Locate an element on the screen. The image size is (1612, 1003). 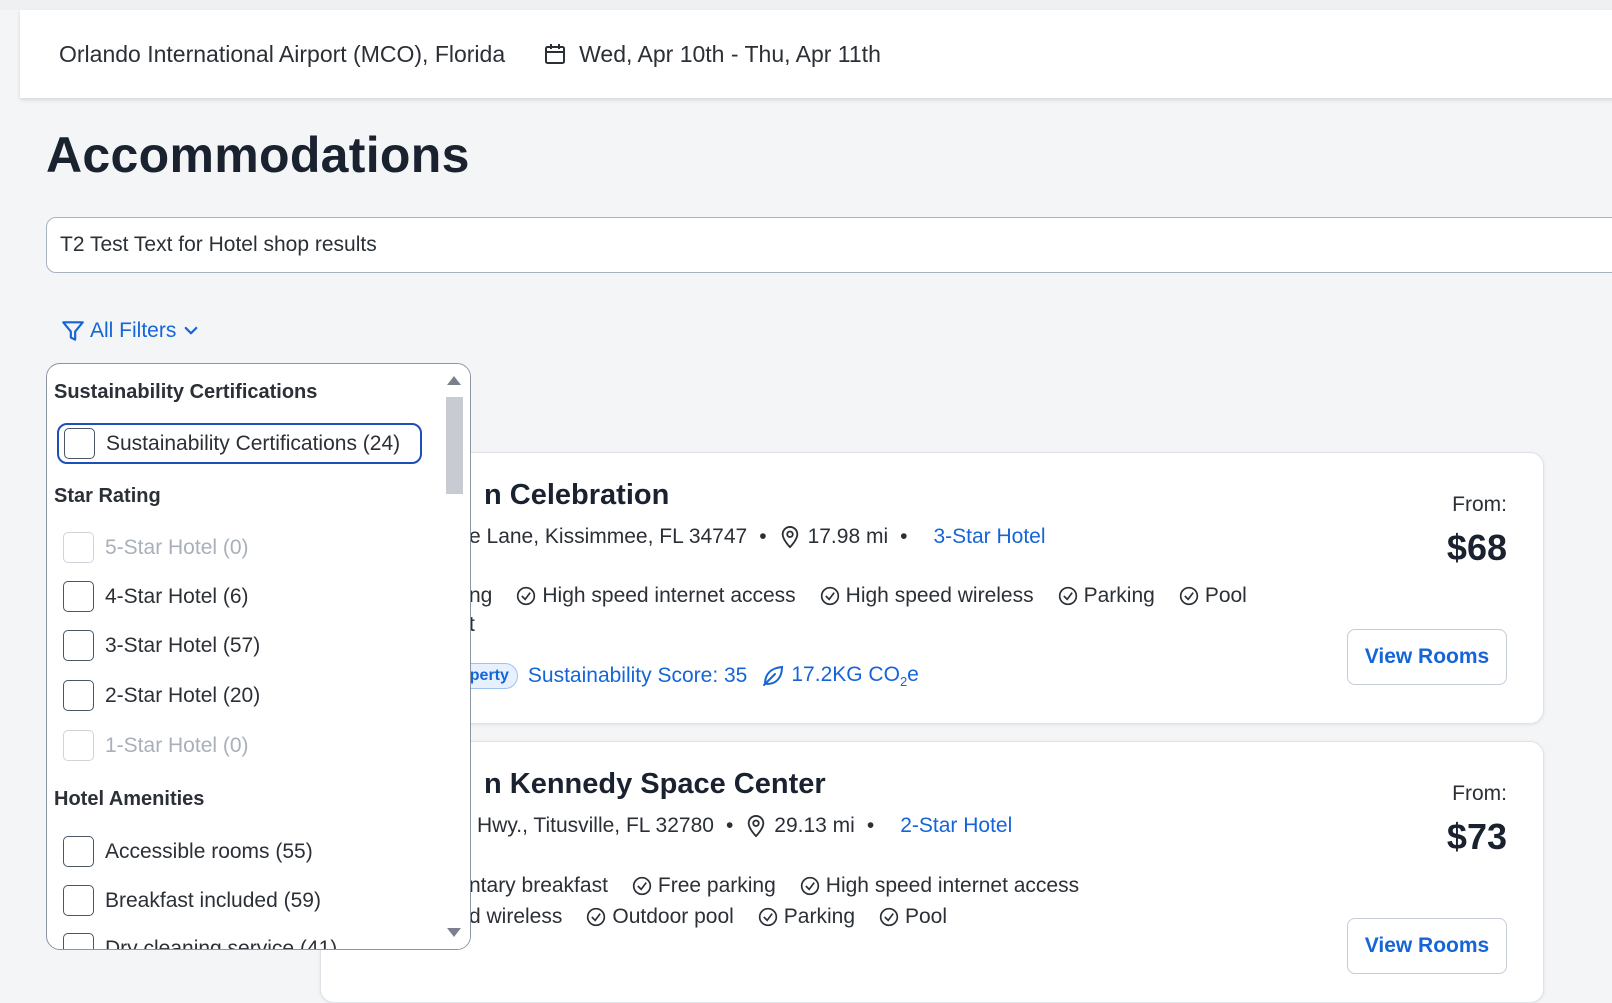
co2-value: 17.2KG CO2e is located at coordinates (854, 676).